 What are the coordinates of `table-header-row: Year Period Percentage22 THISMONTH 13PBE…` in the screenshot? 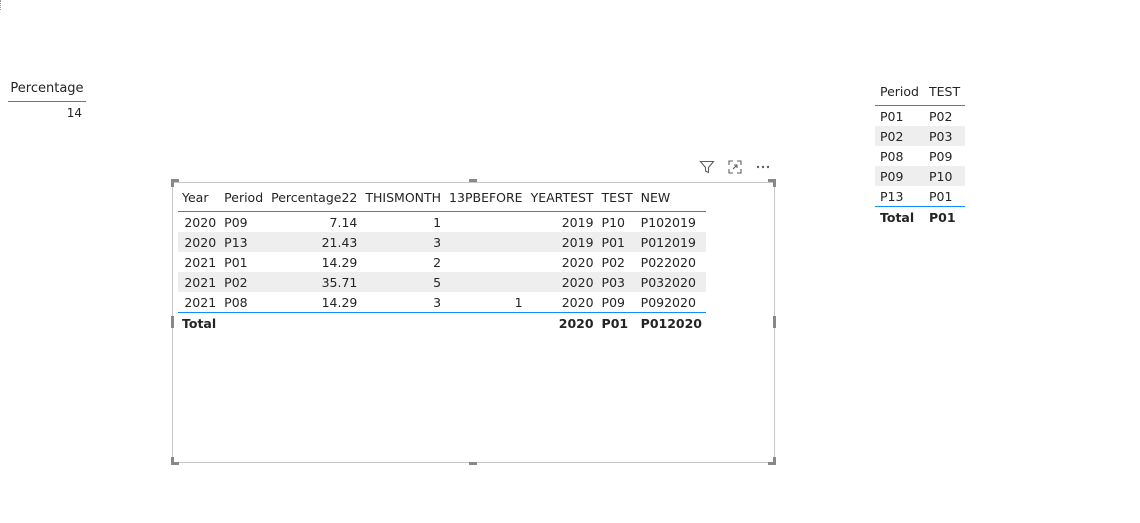 It's located at (442, 198).